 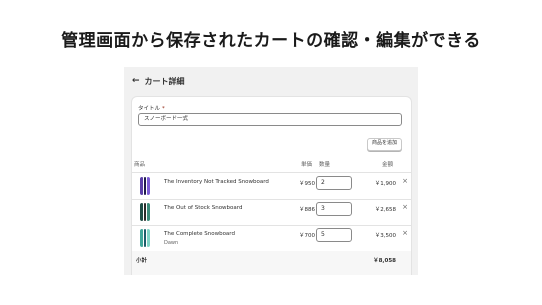 What do you see at coordinates (388, 165) in the screenshot?
I see `header-amount: 金額` at bounding box center [388, 165].